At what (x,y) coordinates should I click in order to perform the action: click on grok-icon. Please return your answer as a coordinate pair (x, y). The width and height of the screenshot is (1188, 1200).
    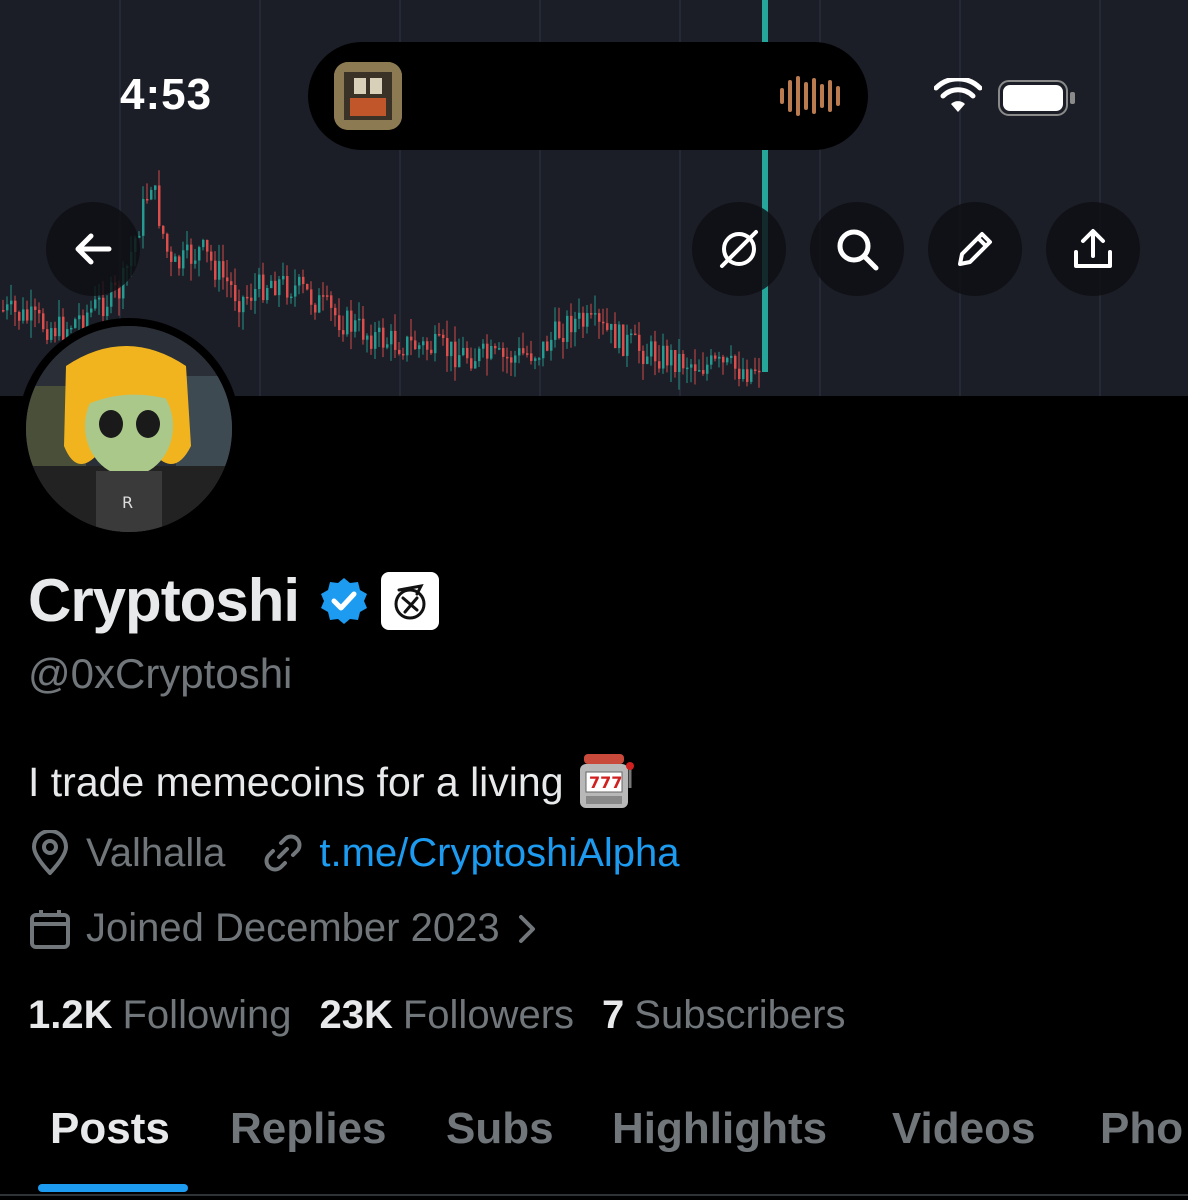
    Looking at the image, I should click on (739, 249).